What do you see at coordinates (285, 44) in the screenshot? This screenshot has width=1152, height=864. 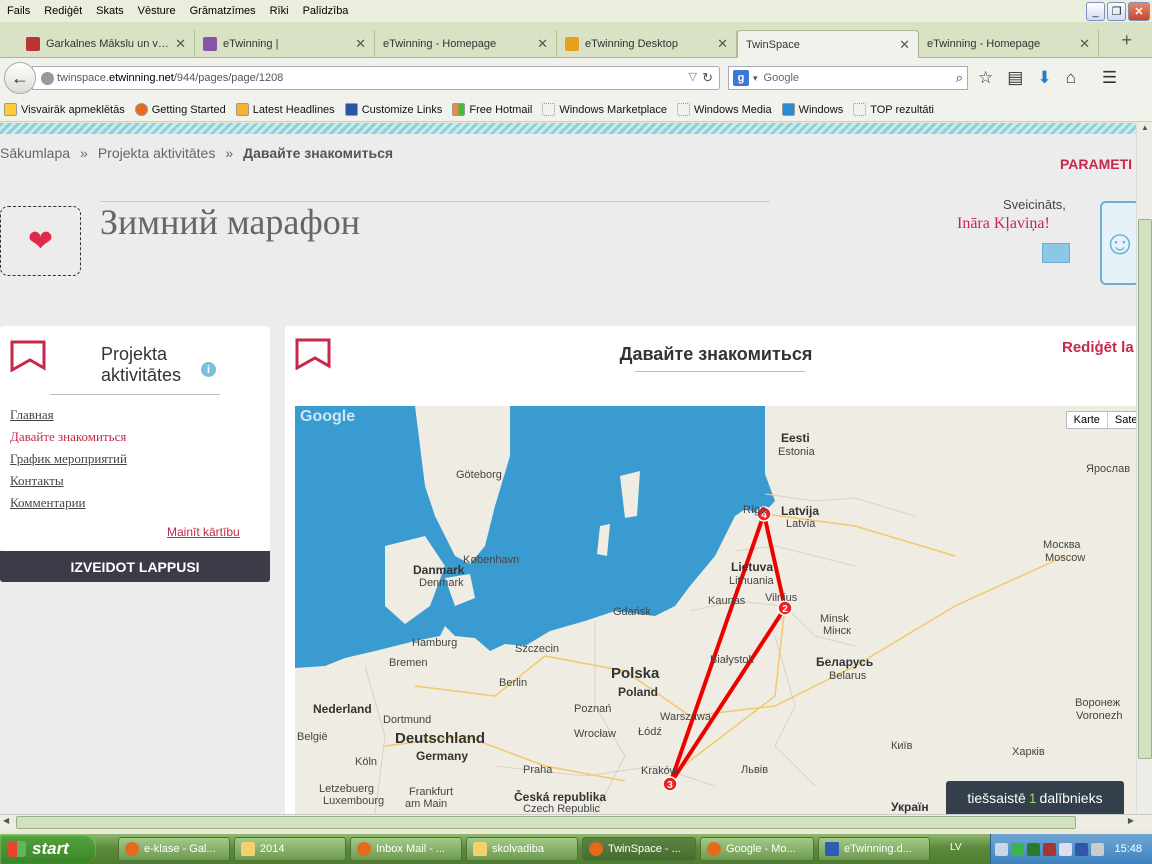 I see `tab-etwinning: eTwinning | ✕` at bounding box center [285, 44].